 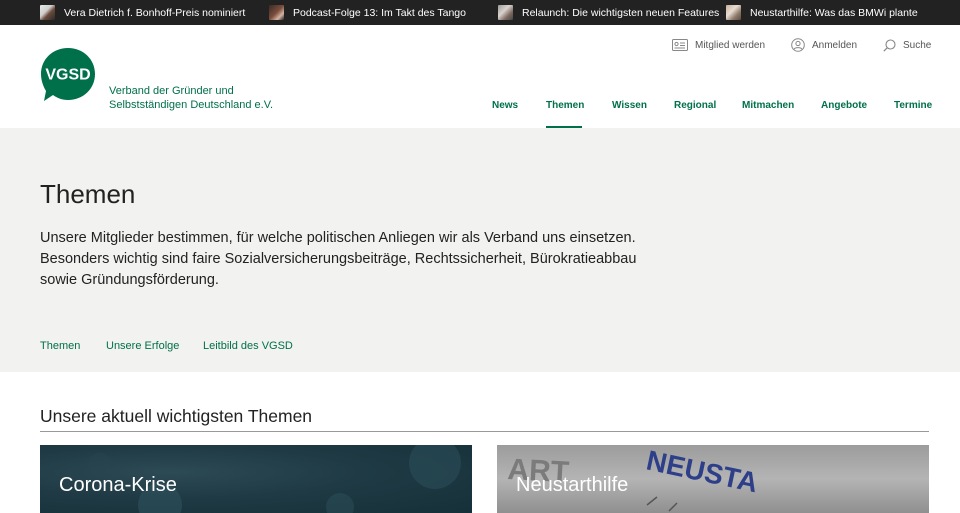 What do you see at coordinates (60, 346) in the screenshot?
I see `subnav-themen: Themen` at bounding box center [60, 346].